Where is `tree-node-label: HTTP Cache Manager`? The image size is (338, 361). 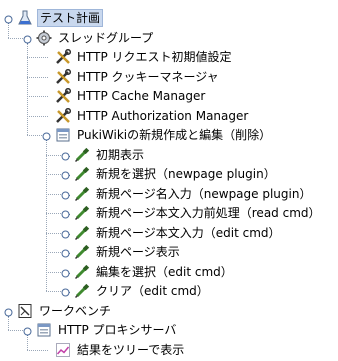
tree-node-label: HTTP Cache Manager is located at coordinates (141, 96).